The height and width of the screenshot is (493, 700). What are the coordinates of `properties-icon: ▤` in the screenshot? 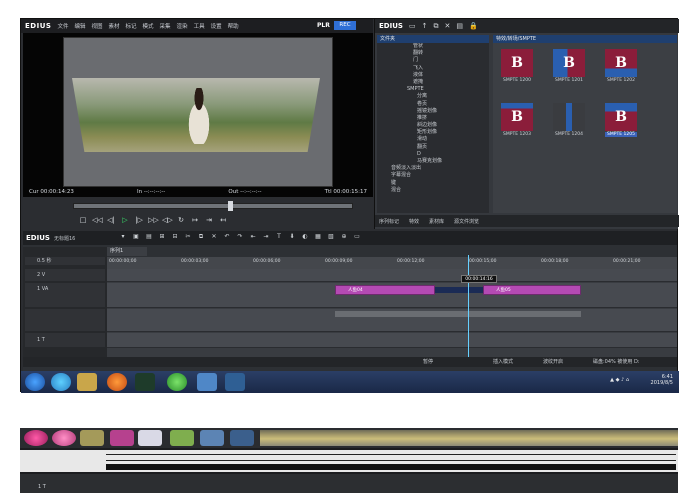 It's located at (459, 26).